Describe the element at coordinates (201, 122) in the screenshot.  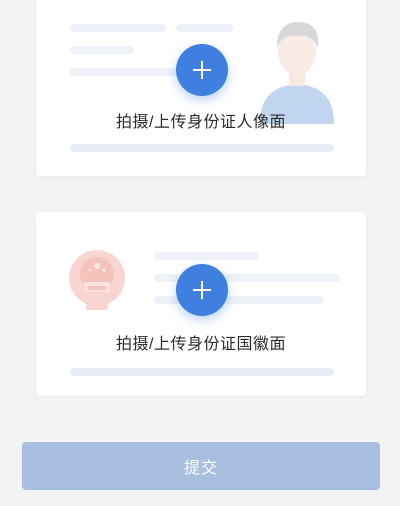
I see `front-upload-label: 拍摄/上传身份证人像面` at that location.